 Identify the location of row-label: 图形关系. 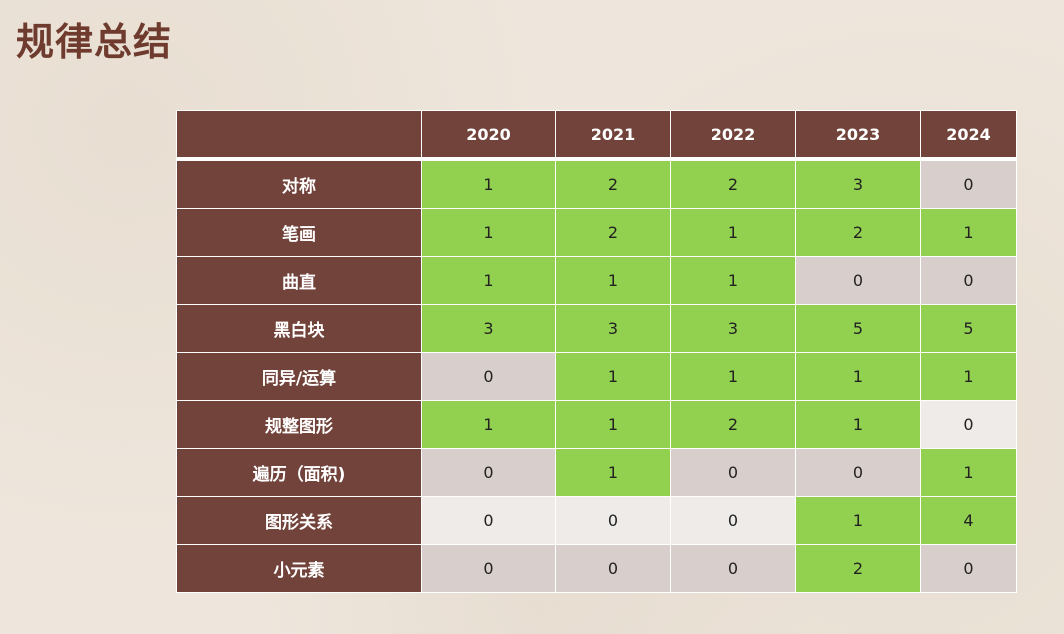
(299, 520).